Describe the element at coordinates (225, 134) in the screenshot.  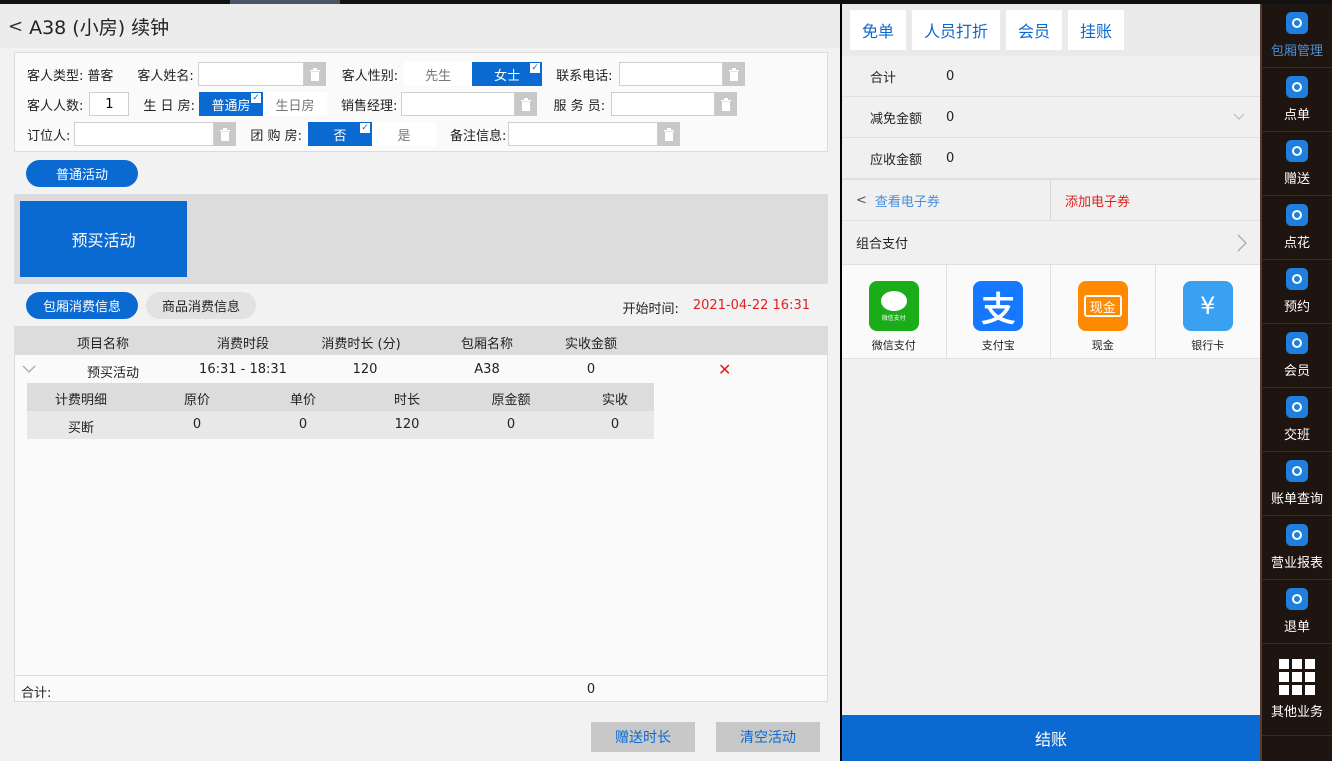
I see `clear-booker-icon` at that location.